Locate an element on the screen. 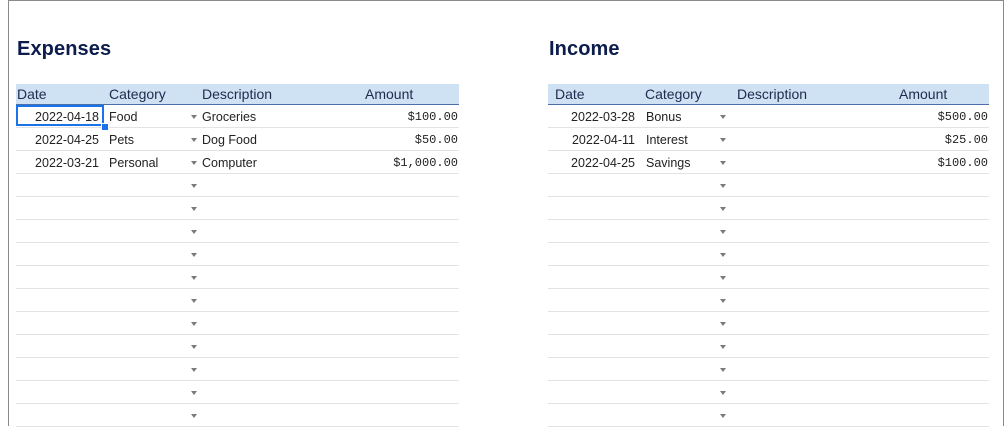 This screenshot has width=1005, height=427. income-date-cell: 2022-04-25 is located at coordinates (603, 163).